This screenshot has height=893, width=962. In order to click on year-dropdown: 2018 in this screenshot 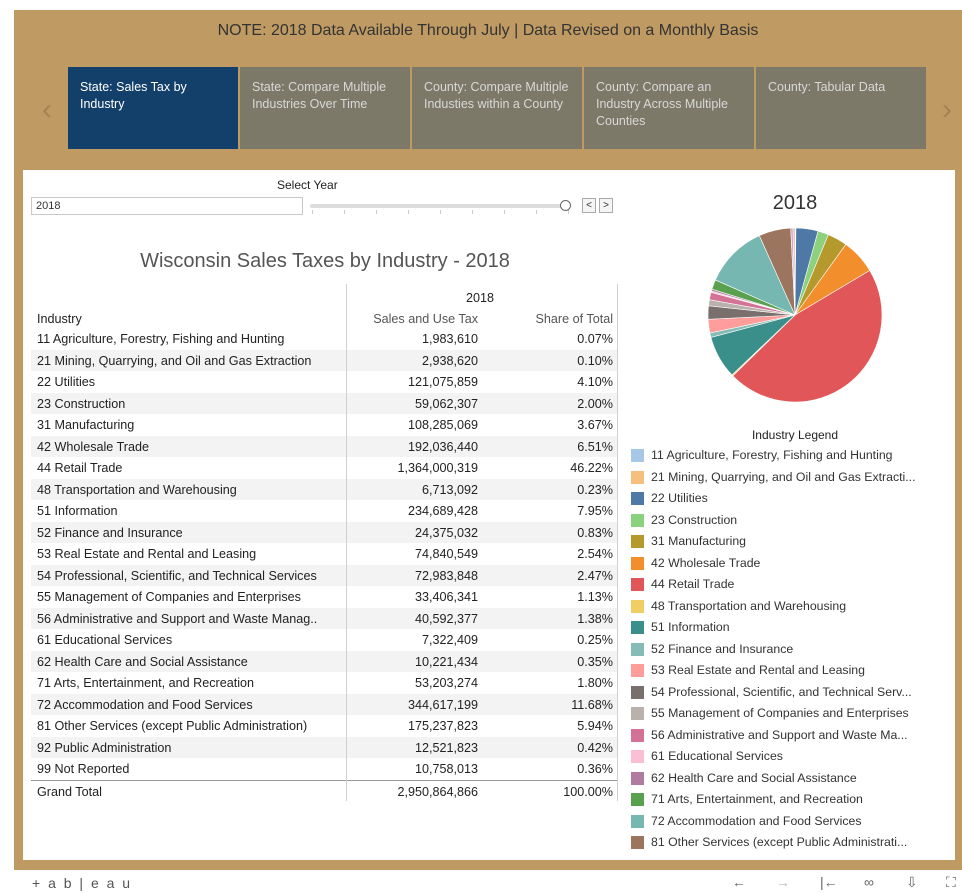, I will do `click(167, 206)`.